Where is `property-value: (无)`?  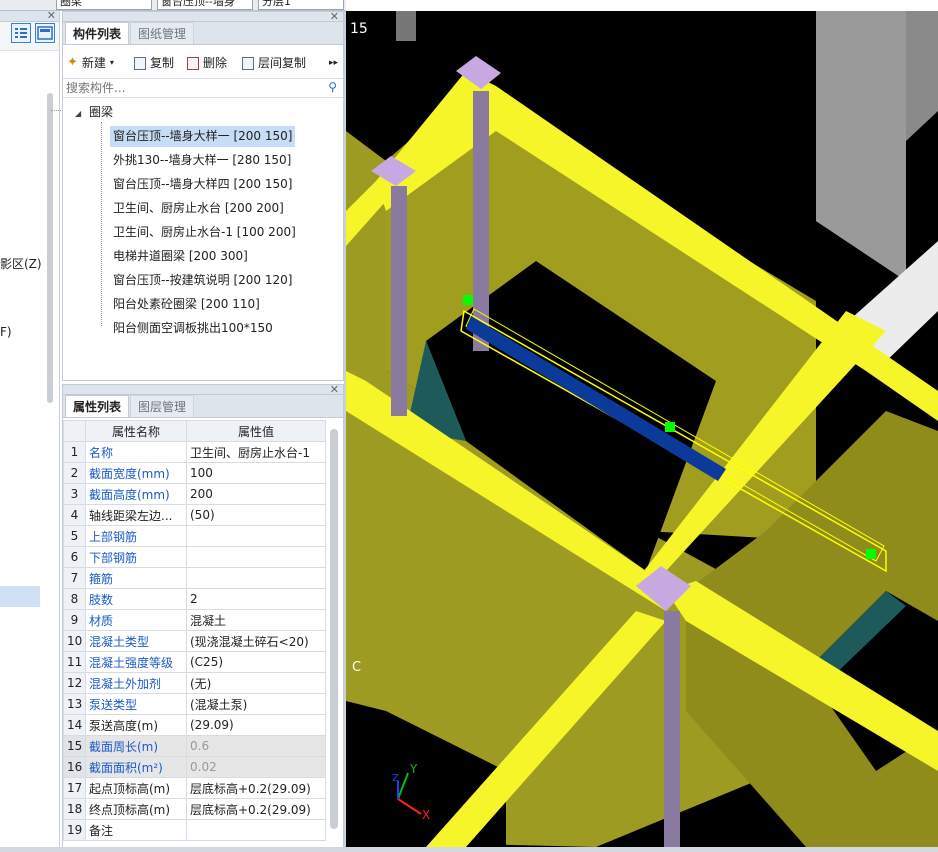 property-value: (无) is located at coordinates (256, 683).